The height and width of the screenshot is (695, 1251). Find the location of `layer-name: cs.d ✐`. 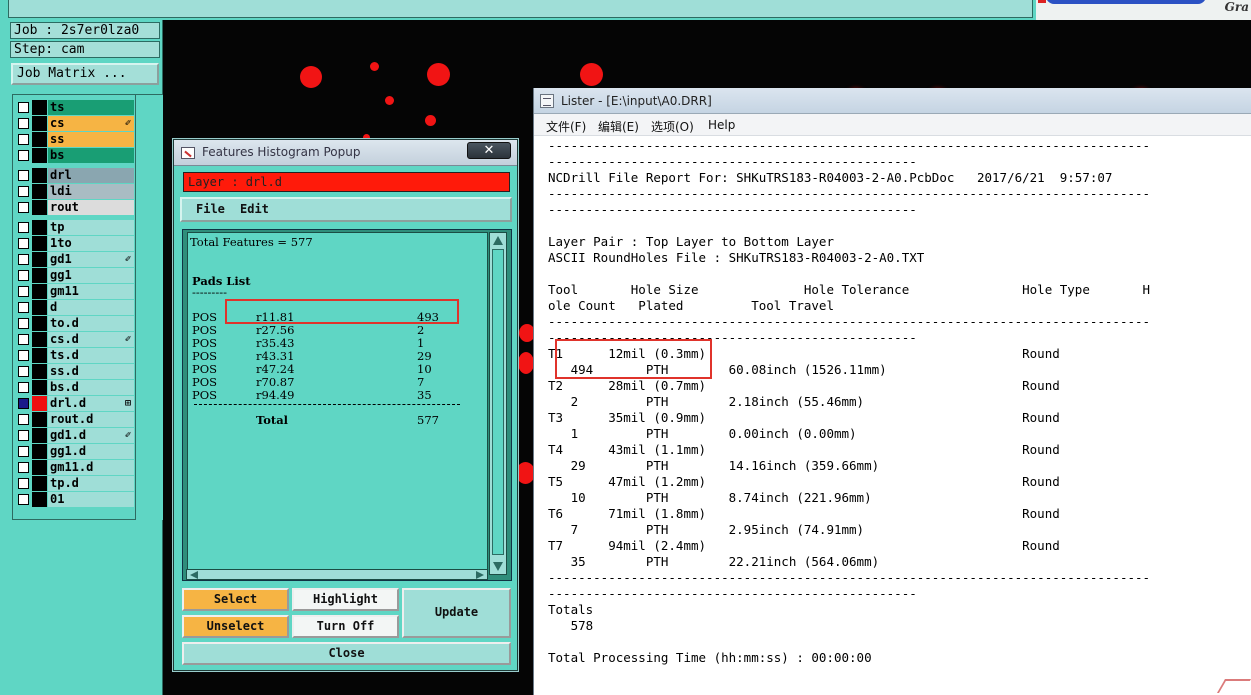

layer-name: cs.d ✐ is located at coordinates (91, 339).